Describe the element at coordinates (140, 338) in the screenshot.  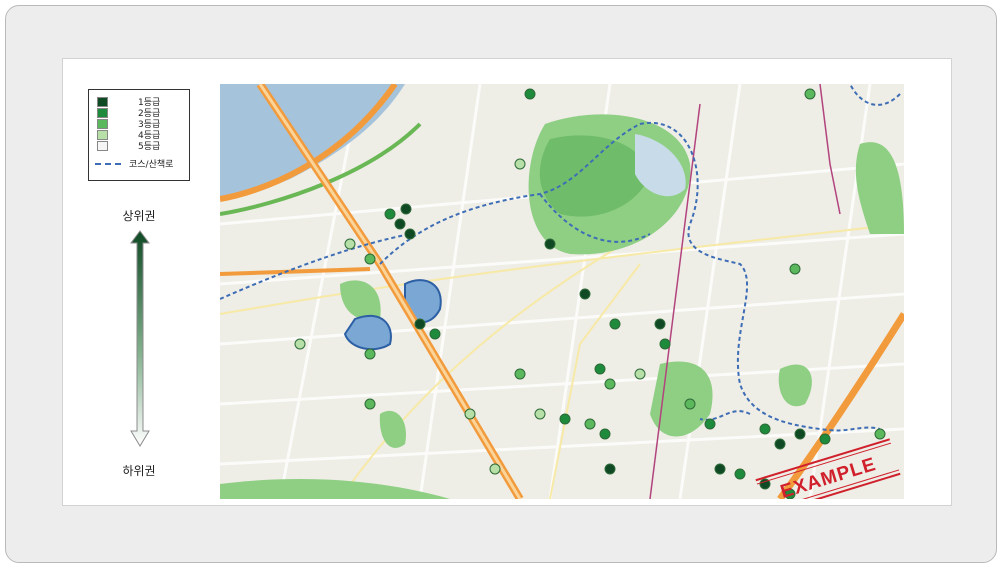
I see `gradient-scale-arrow` at that location.